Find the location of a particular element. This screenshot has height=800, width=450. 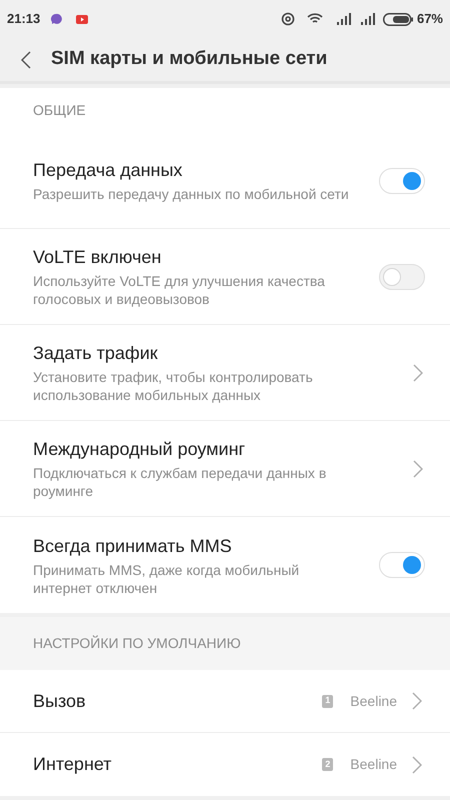

settings-row: Всегда принимать MMS Принимать MMS, даже когда мобильный интернет отключен is located at coordinates (225, 565).